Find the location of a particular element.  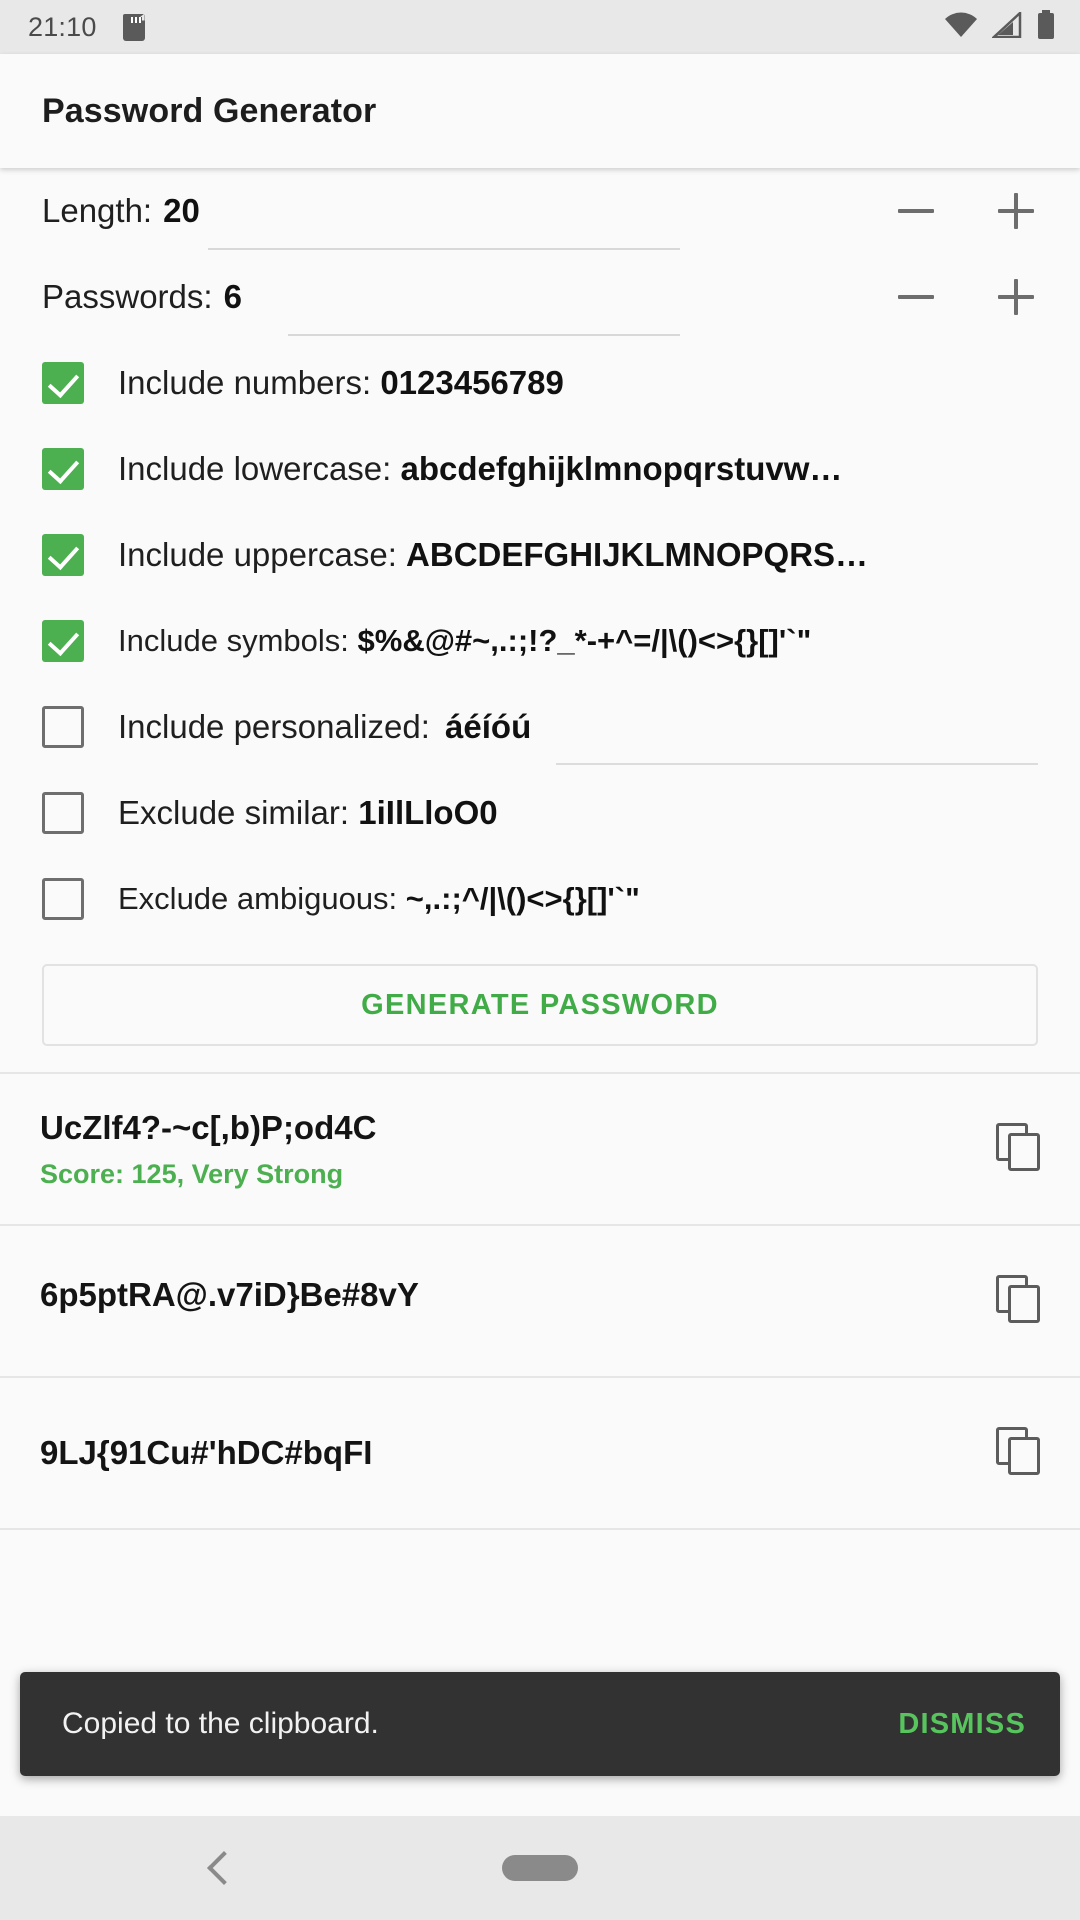

snackbar-message: Copied to the clipboard. is located at coordinates (220, 1723).